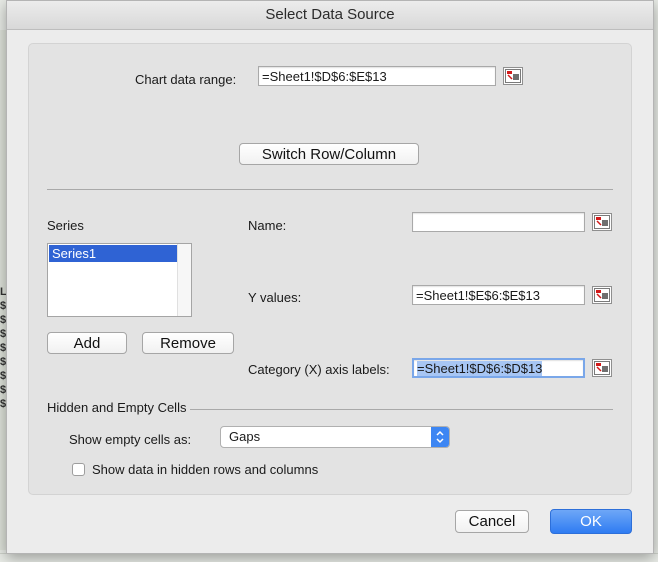 The height and width of the screenshot is (562, 658). I want to click on series-label: Series, so click(65, 225).